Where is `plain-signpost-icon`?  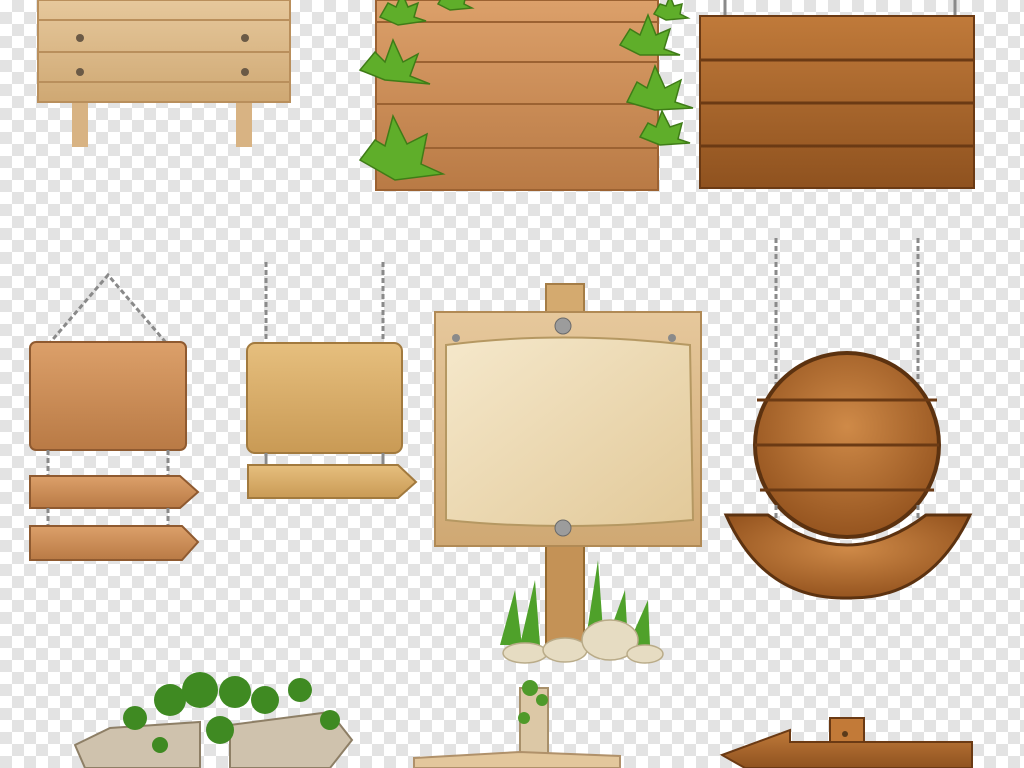 plain-signpost-icon is located at coordinates (164, 73).